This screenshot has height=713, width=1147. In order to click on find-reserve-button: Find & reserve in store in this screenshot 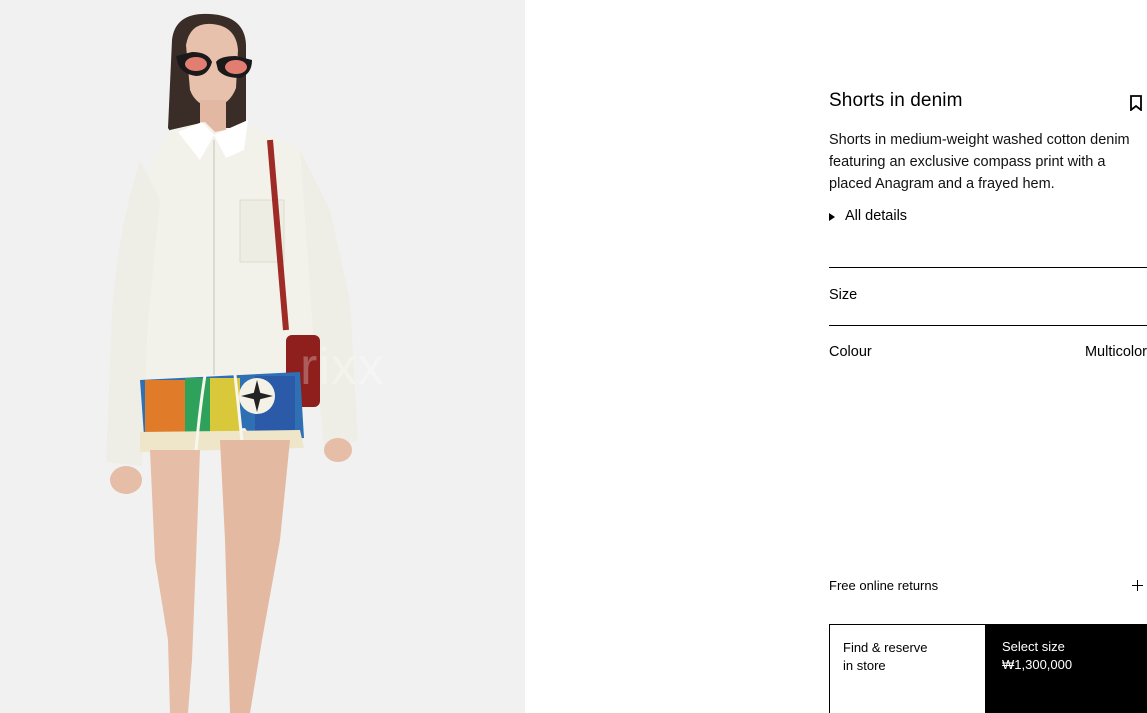, I will do `click(907, 668)`.